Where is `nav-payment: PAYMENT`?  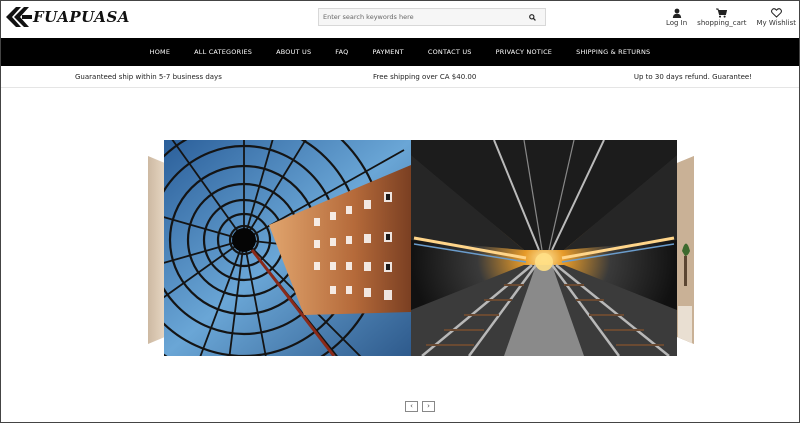
nav-payment: PAYMENT is located at coordinates (387, 52).